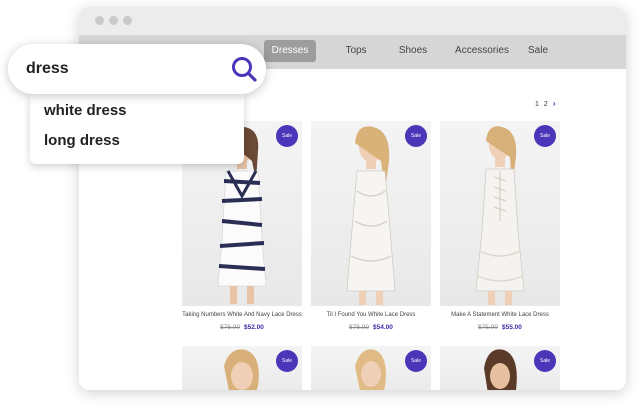 The width and height of the screenshot is (640, 412). What do you see at coordinates (290, 51) in the screenshot?
I see `nav-item-dresses: Dresses` at bounding box center [290, 51].